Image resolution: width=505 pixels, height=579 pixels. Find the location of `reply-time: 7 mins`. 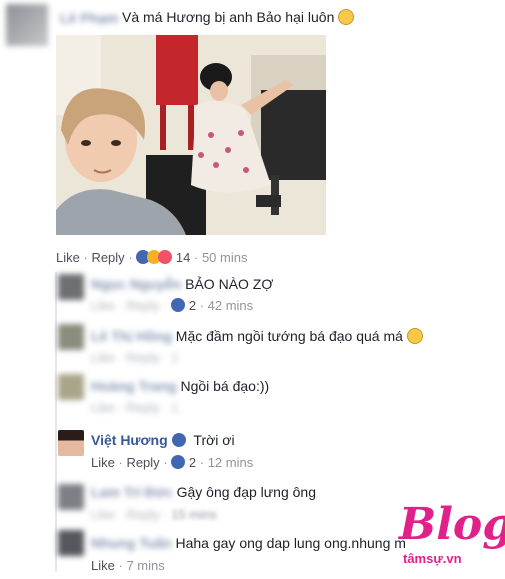

reply-time: 7 mins is located at coordinates (145, 565).